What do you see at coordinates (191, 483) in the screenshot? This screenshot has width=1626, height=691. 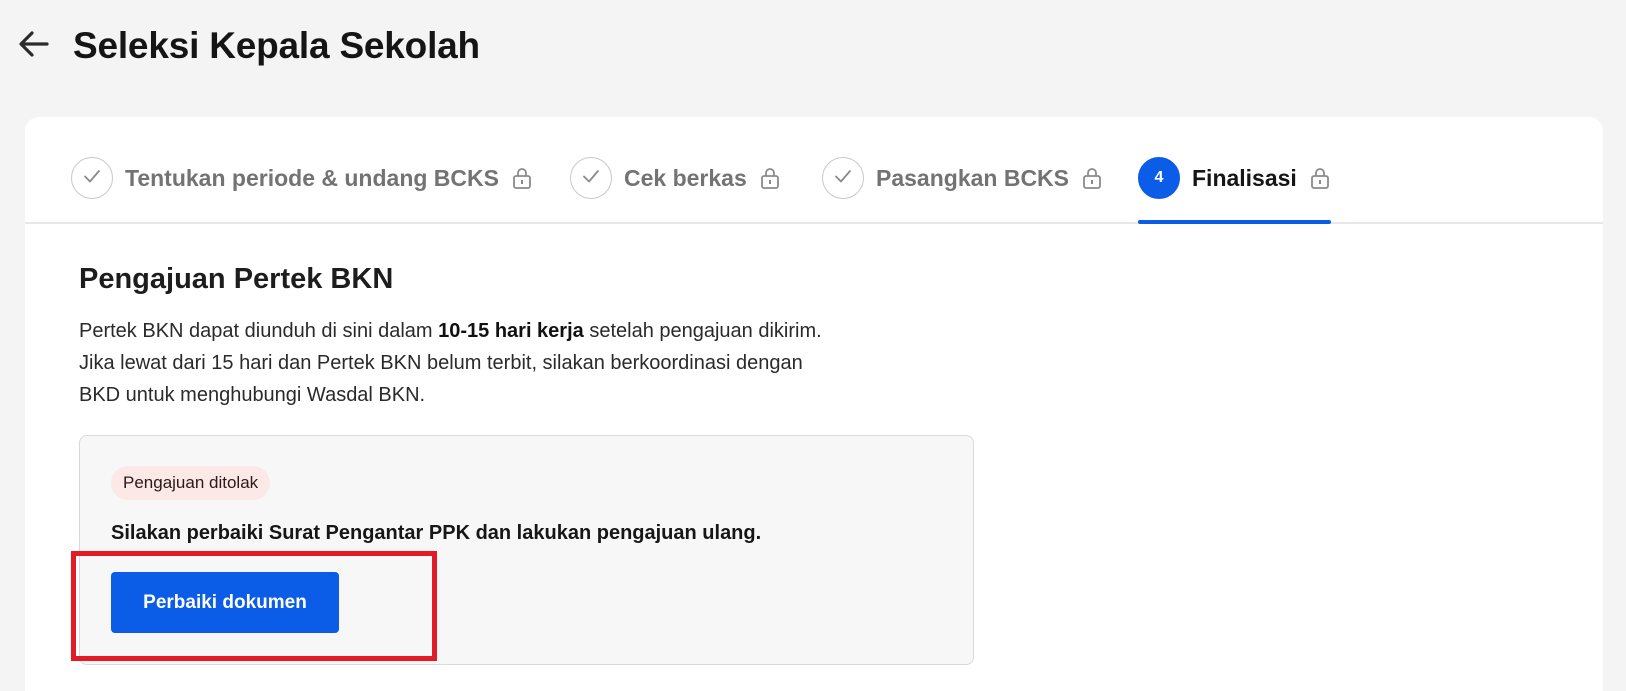 I see `status-badge: Pengajuan ditolak` at bounding box center [191, 483].